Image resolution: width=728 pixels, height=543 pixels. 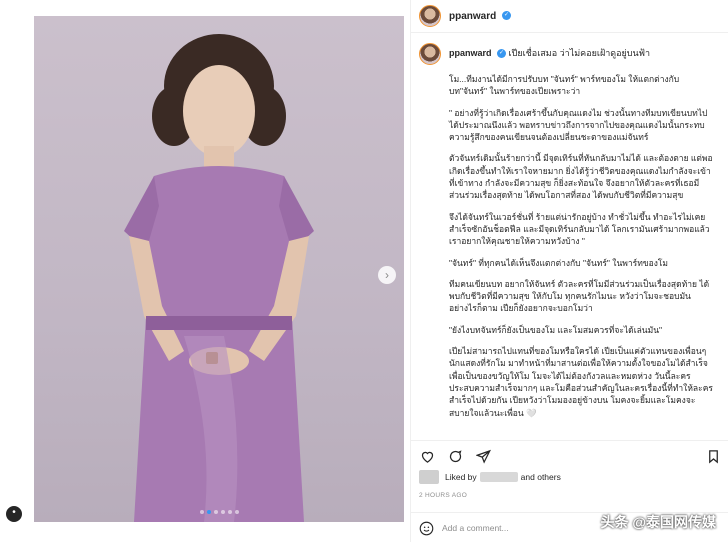 I want to click on post-timestamp: 2 HOURS AGO, so click(x=443, y=495).